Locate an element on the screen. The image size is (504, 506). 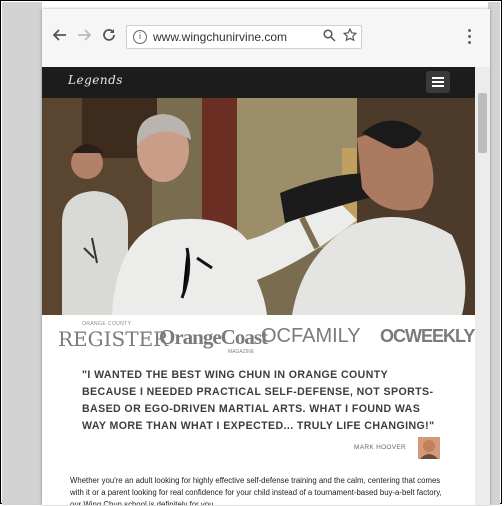
url-text: www.wingchunirvine.com is located at coordinates (220, 37).